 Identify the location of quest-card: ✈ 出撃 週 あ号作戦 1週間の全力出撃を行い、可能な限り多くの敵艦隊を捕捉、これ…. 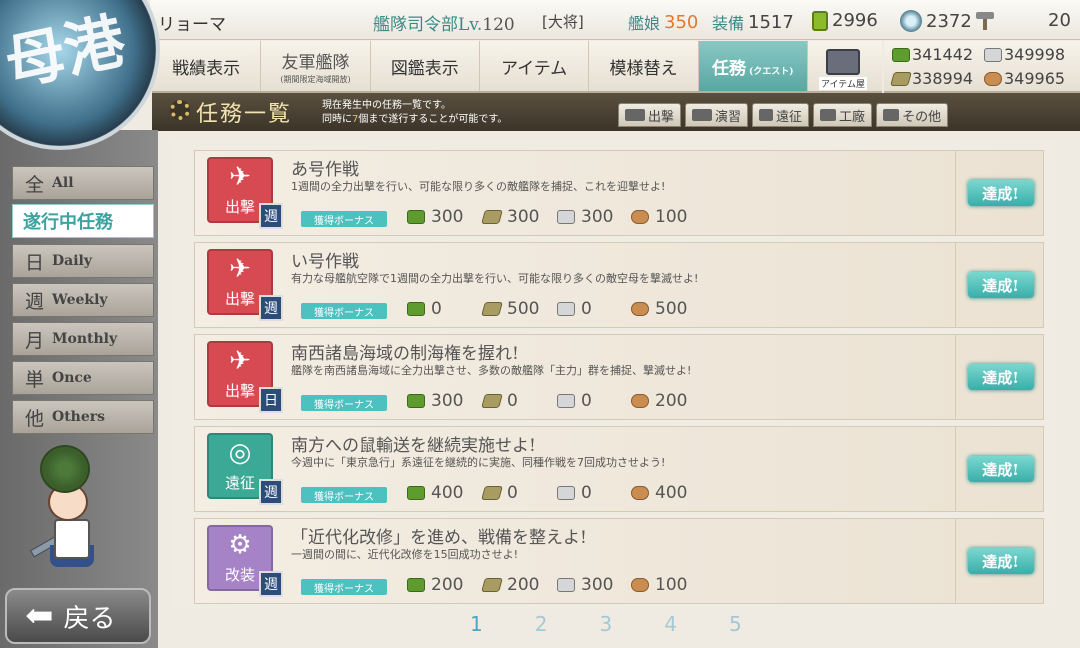
(619, 193).